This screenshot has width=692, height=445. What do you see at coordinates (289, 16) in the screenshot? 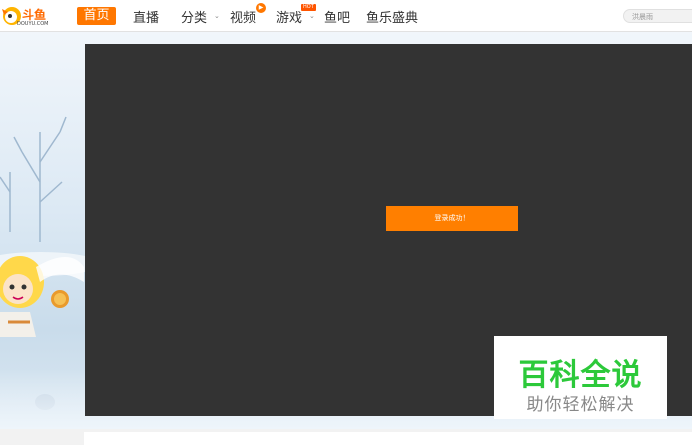
I see `nav-game: 游戏` at bounding box center [289, 16].